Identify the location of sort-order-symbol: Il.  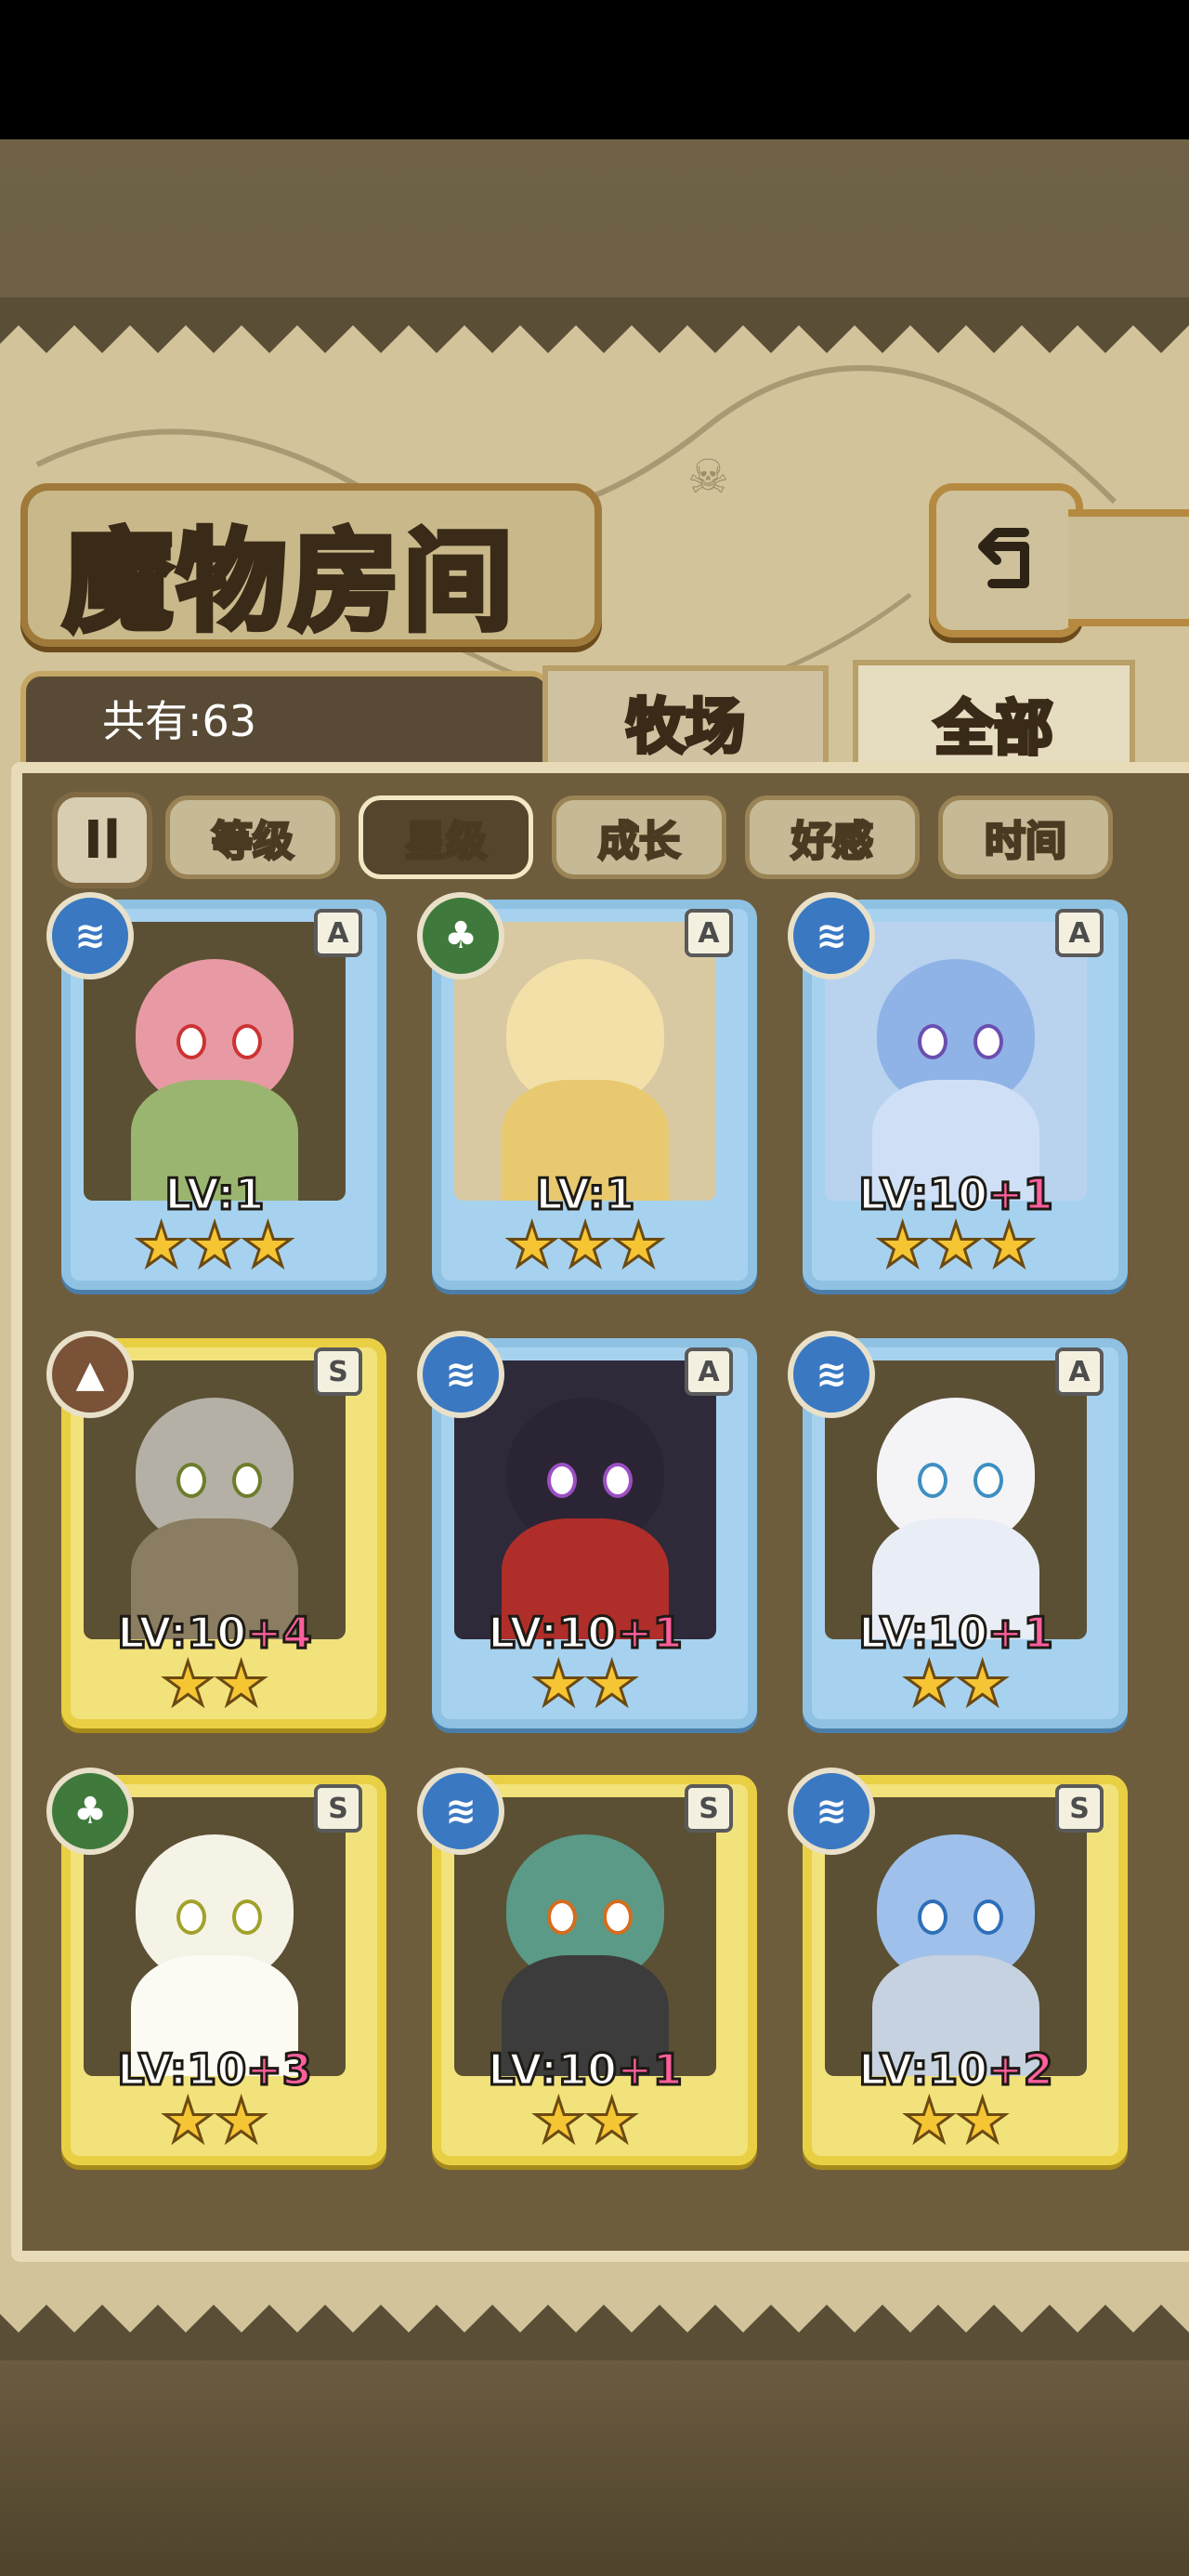
(103, 840).